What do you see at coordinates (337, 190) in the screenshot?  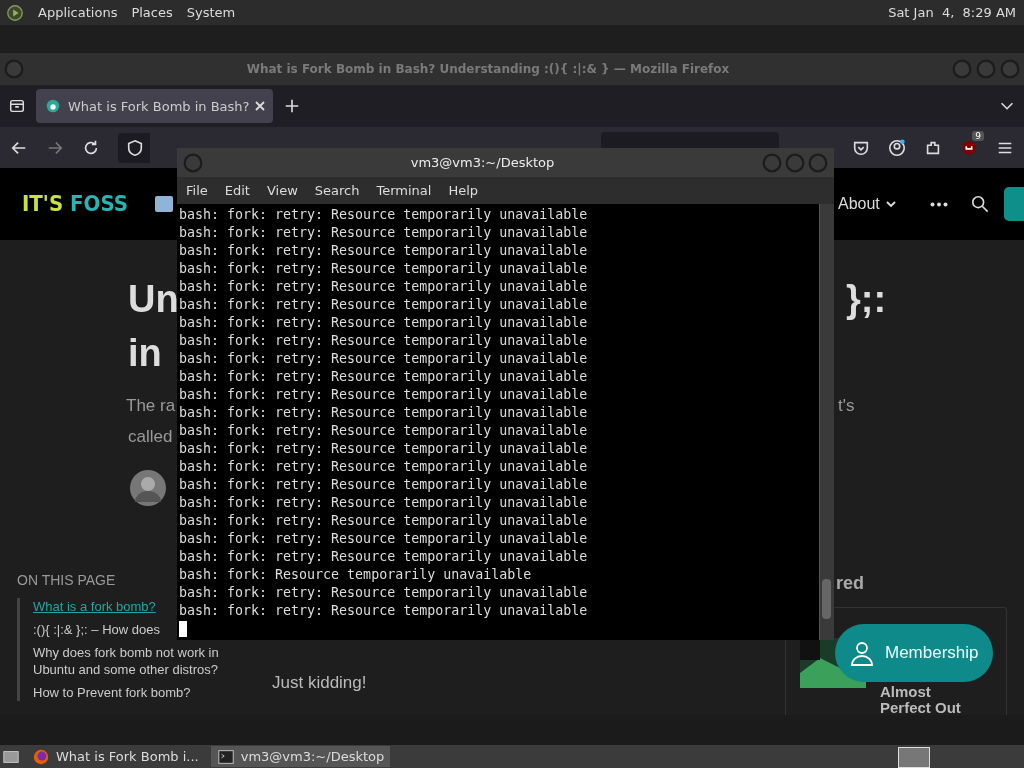 I see `menu-item: Search` at bounding box center [337, 190].